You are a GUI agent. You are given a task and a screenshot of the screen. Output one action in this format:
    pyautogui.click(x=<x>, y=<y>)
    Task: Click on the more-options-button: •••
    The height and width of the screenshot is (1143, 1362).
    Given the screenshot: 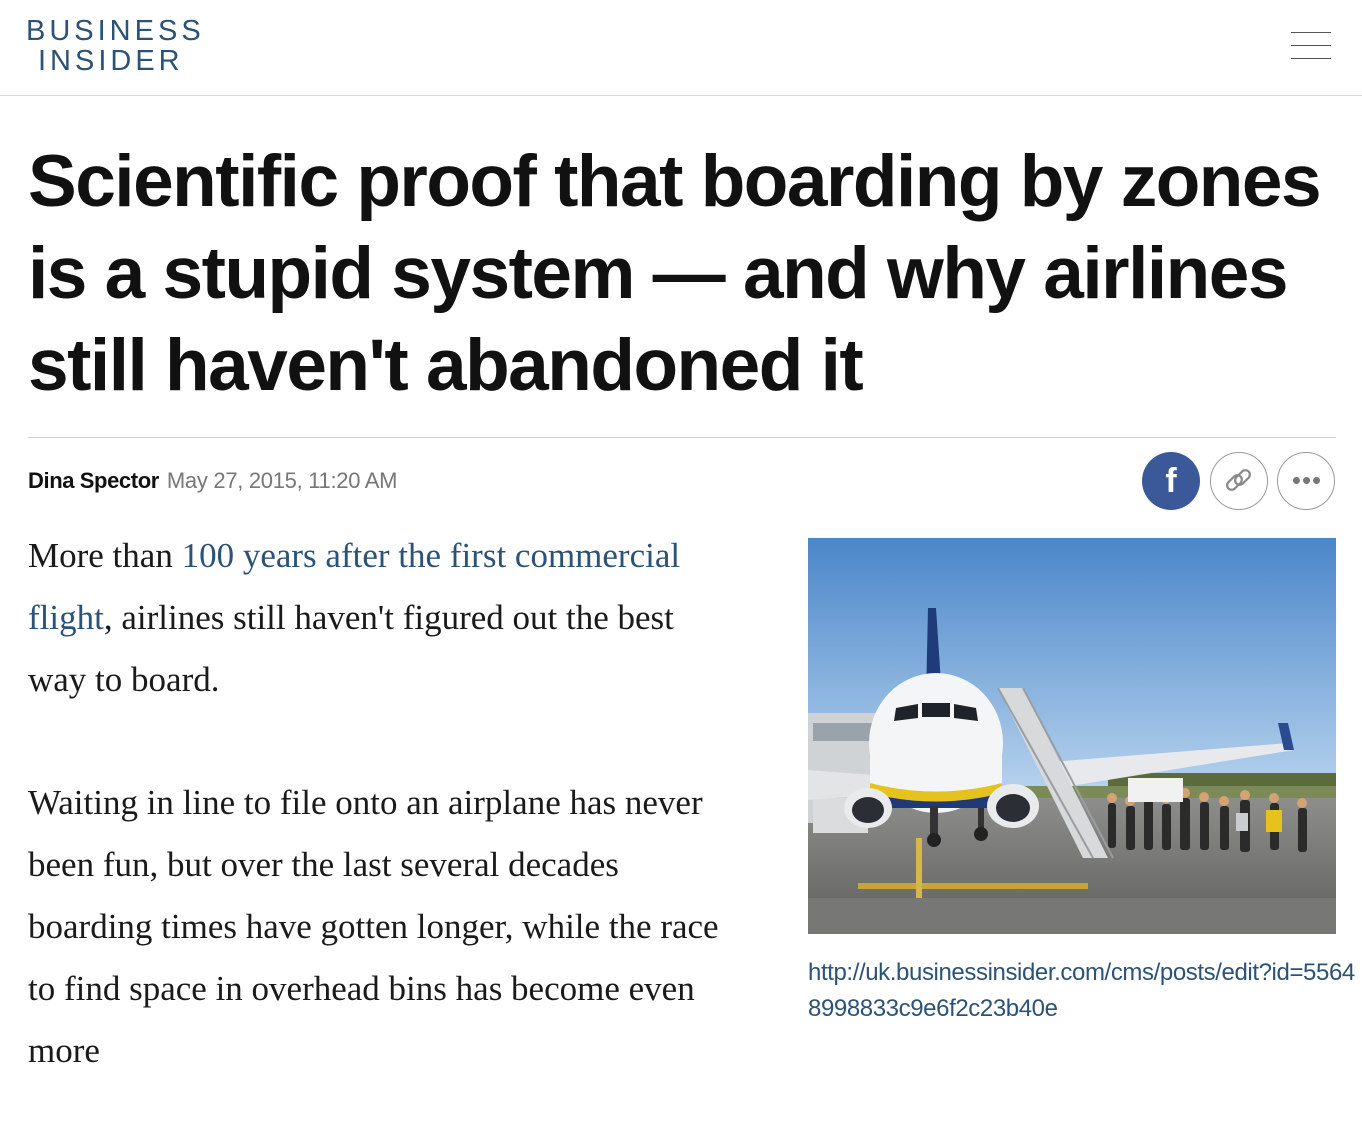 What is the action you would take?
    pyautogui.click(x=1306, y=481)
    